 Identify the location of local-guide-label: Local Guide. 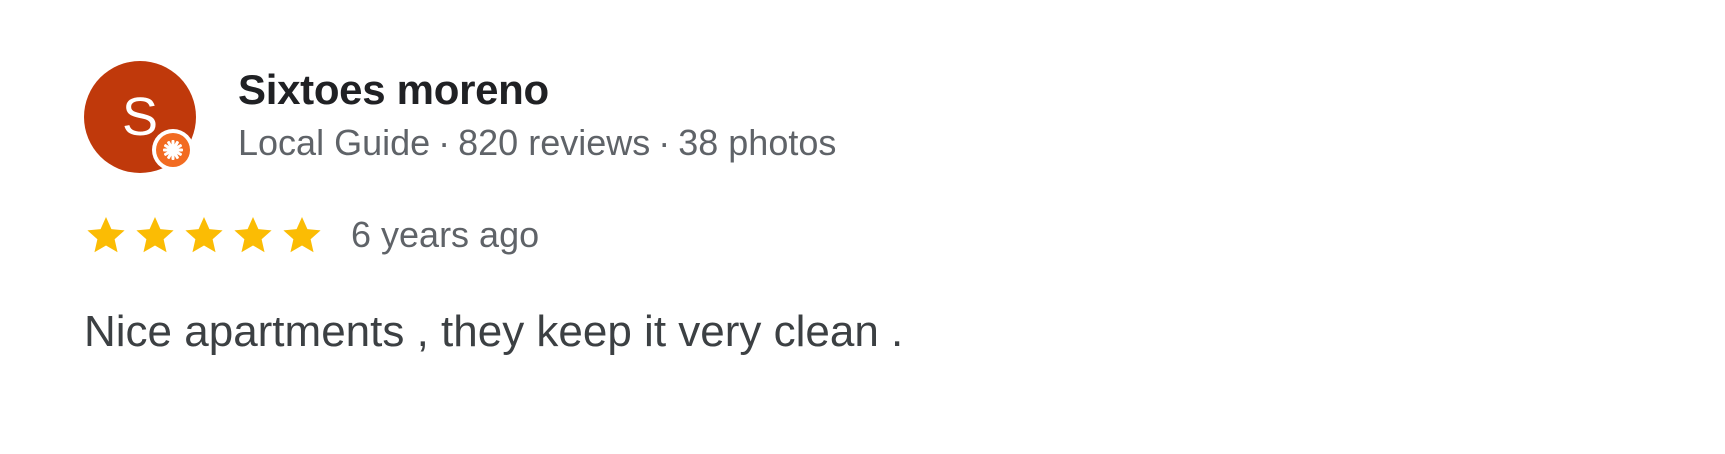
(334, 142).